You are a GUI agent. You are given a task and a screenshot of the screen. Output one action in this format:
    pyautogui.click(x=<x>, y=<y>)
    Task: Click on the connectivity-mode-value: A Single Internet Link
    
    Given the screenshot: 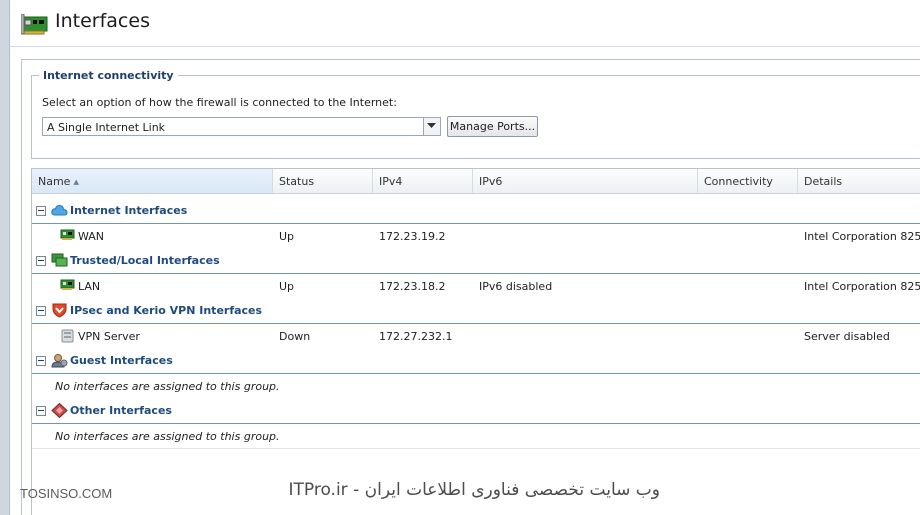 What is the action you would take?
    pyautogui.click(x=106, y=127)
    